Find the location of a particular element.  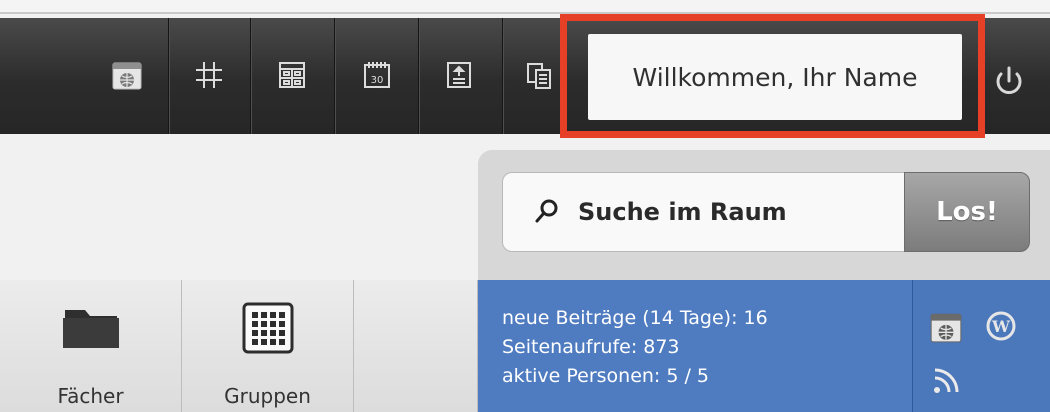

highlight-frame is located at coordinates (772, 76).